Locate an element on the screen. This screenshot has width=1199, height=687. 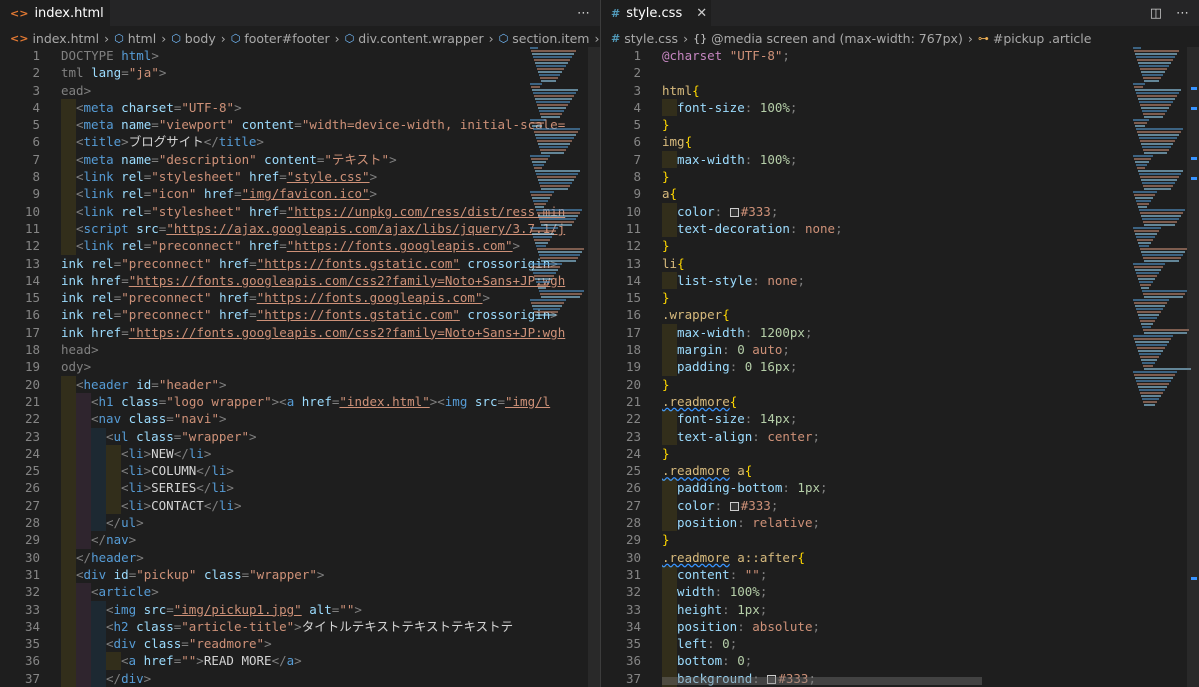
code-token: head> is located at coordinates (80, 350).